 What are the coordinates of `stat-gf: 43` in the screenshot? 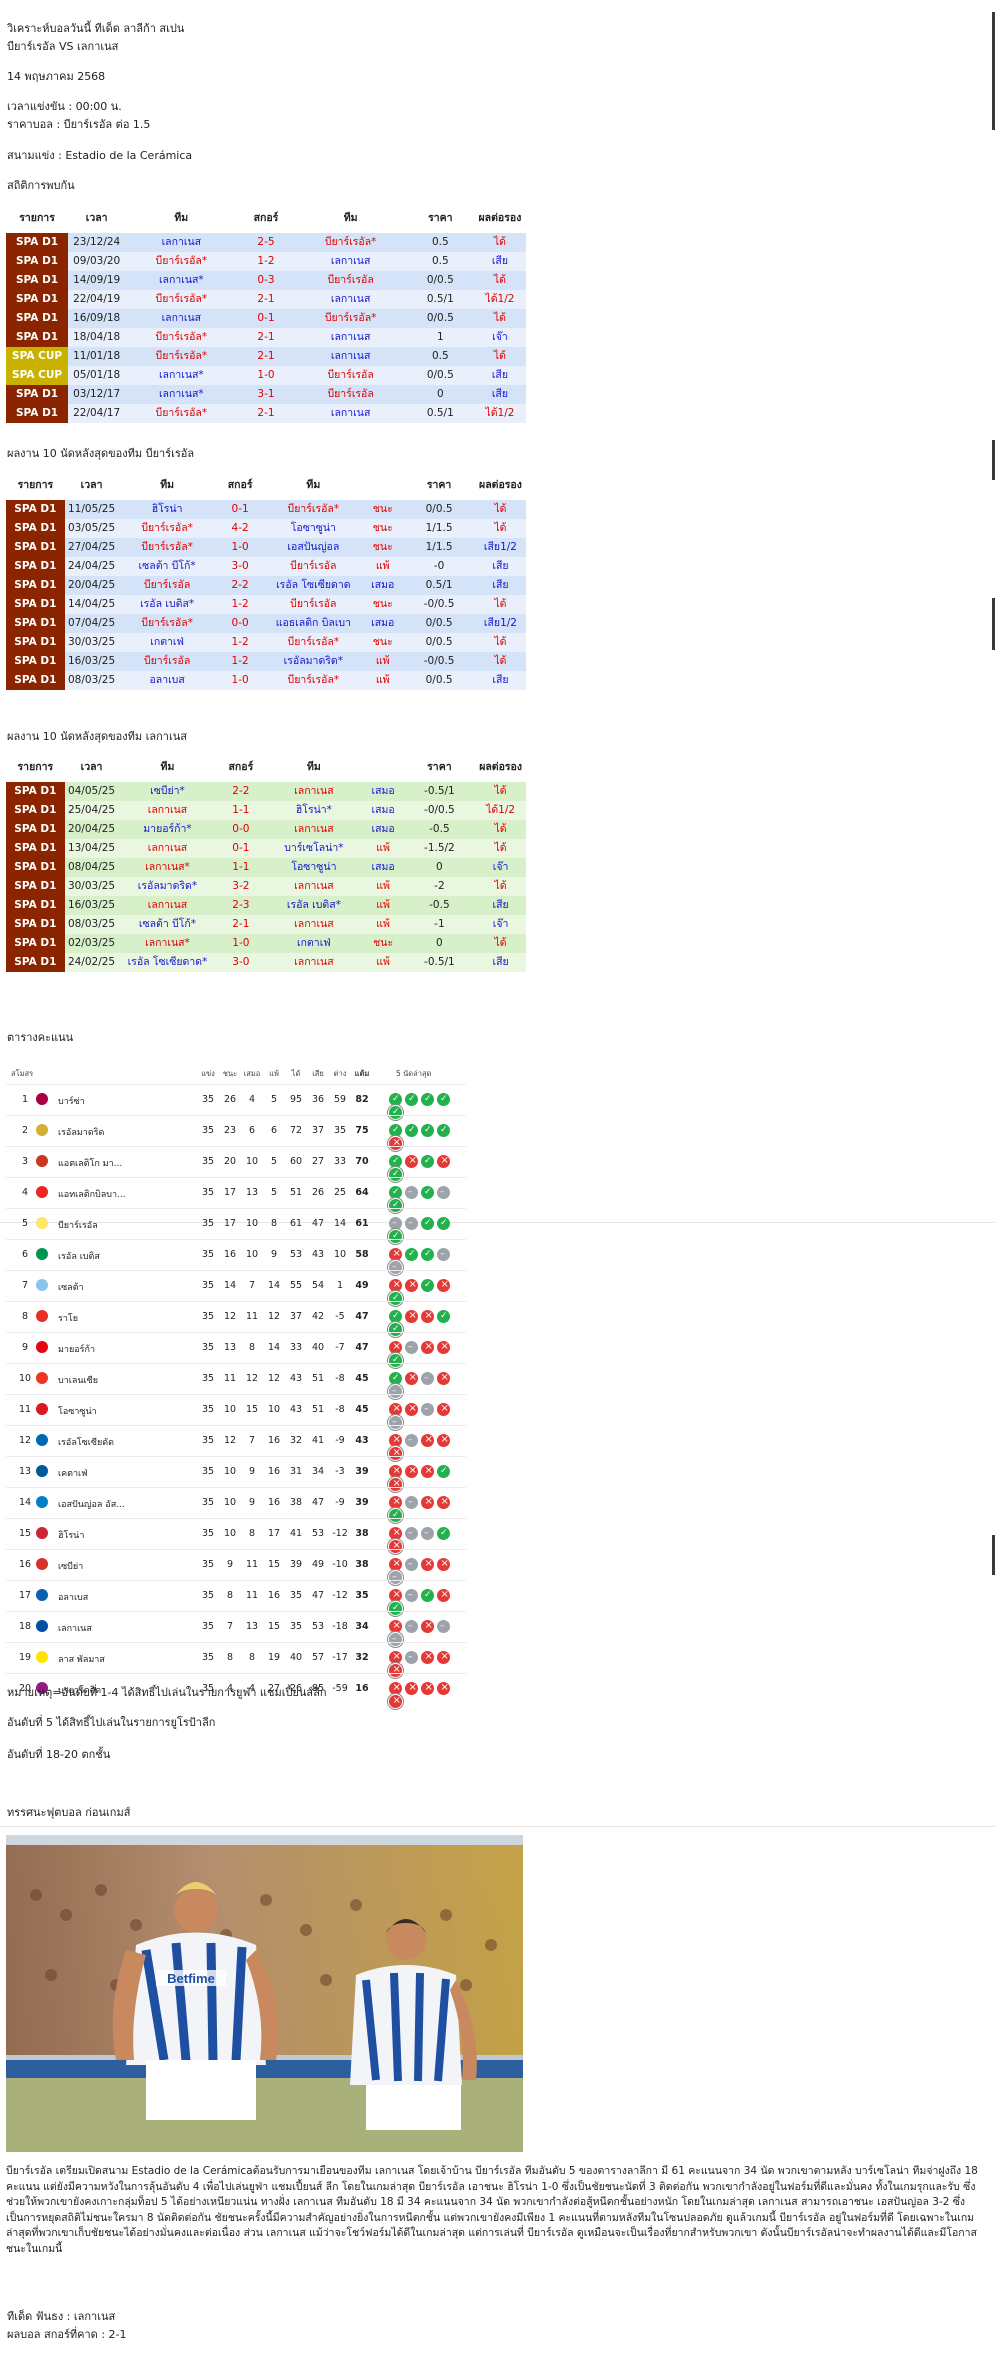 It's located at (296, 1378).